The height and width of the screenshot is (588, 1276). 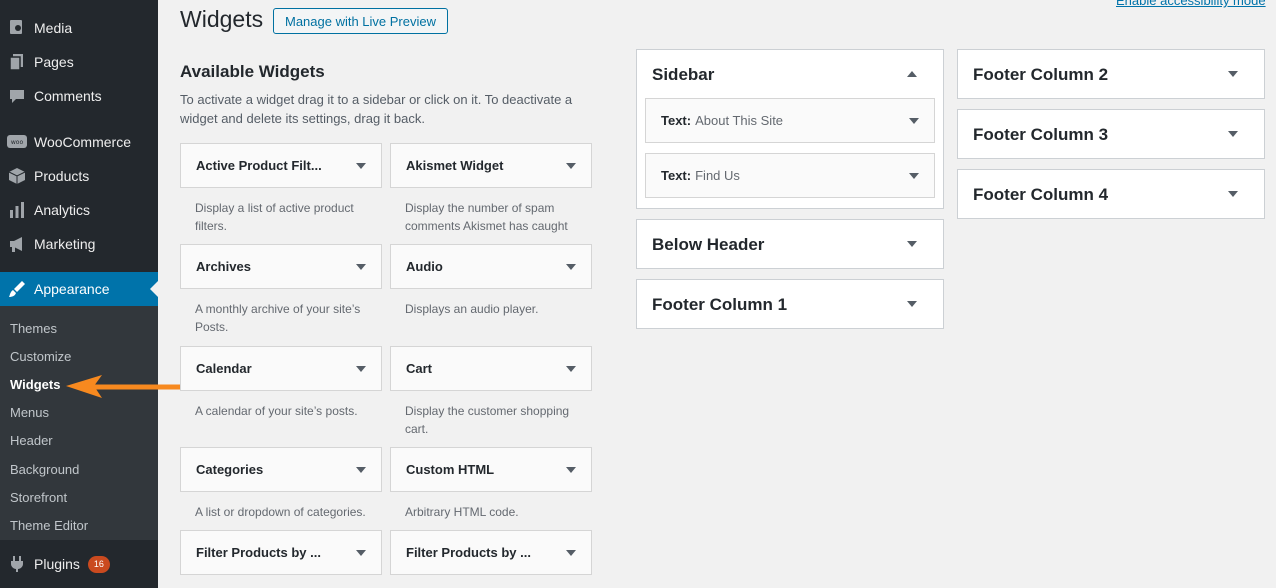 What do you see at coordinates (1041, 74) in the screenshot?
I see `widget-area-title: Footer Column 2` at bounding box center [1041, 74].